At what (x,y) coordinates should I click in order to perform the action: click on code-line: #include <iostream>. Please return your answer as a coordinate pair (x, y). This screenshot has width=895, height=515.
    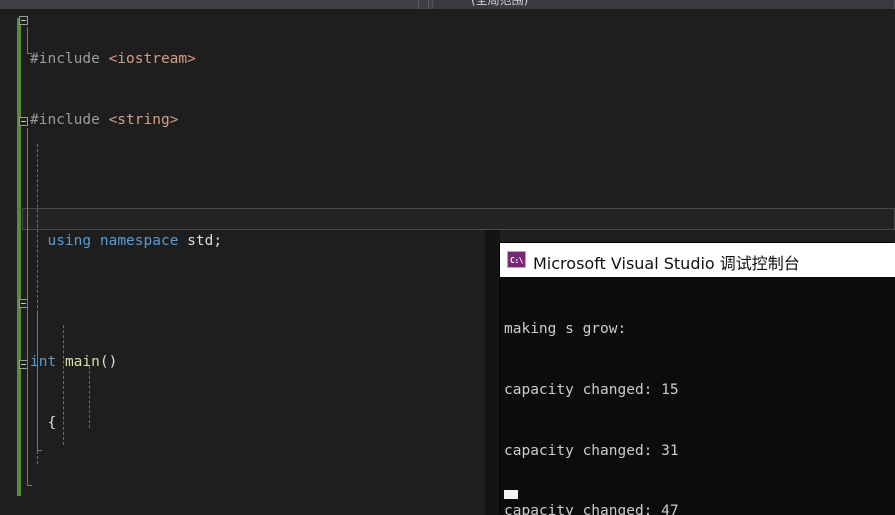
    Looking at the image, I should click on (113, 59).